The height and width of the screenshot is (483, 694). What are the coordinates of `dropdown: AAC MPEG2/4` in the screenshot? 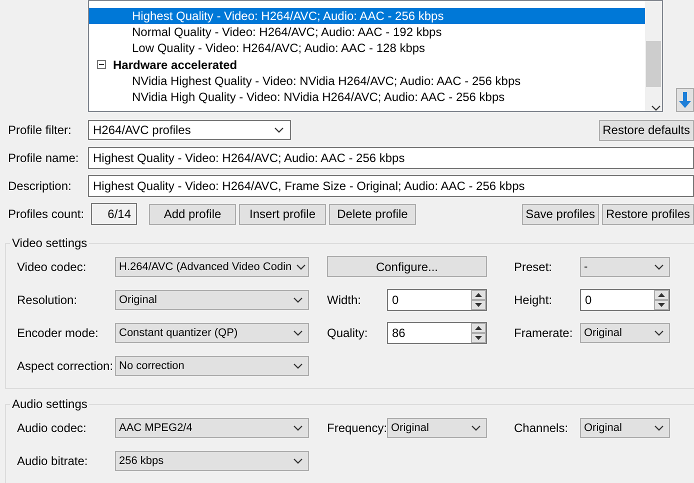 It's located at (212, 428).